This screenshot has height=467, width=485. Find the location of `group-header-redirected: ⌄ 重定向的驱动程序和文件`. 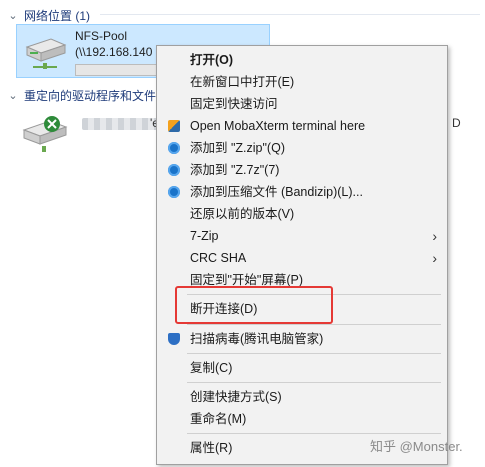

group-header-redirected: ⌄ 重定向的驱动程序和文件 is located at coordinates (82, 95).